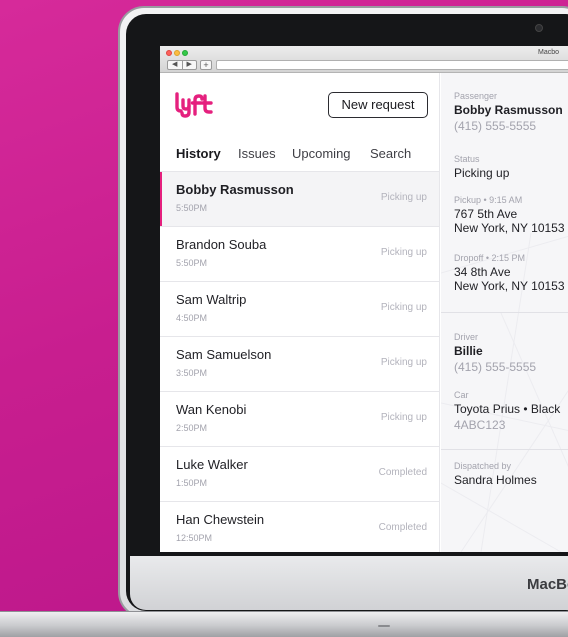 This screenshot has height=637, width=568. I want to click on dispatcher-section: Dispatched by Sandra Holmes, so click(495, 474).